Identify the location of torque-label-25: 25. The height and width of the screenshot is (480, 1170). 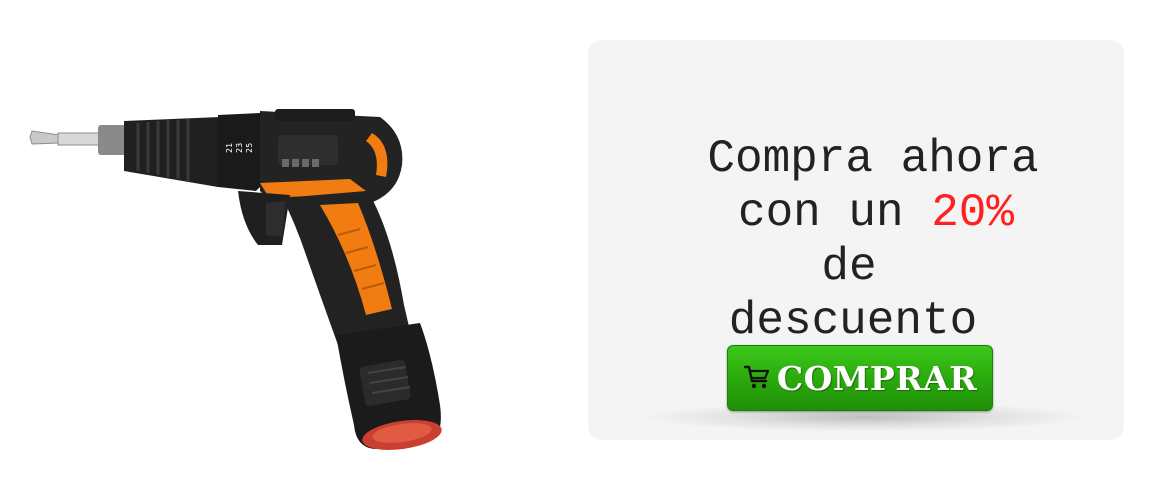
(249, 148).